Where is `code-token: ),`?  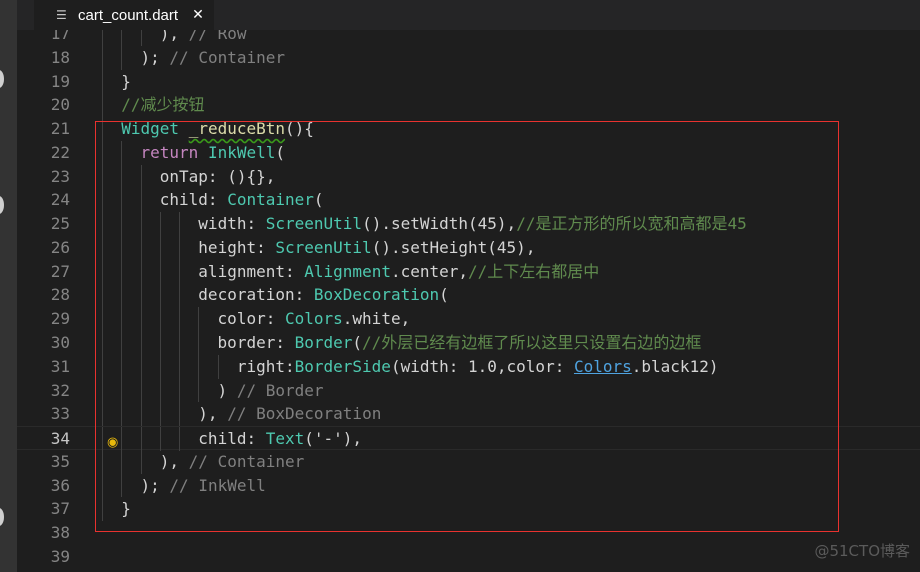 code-token: ), is located at coordinates (213, 414).